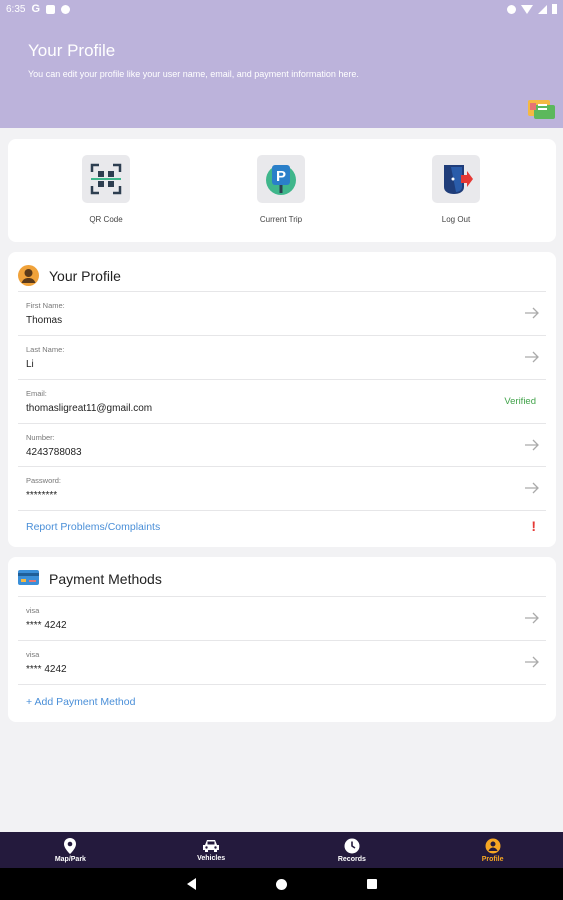 This screenshot has width=563, height=900. Describe the element at coordinates (282, 684) in the screenshot. I see `add-payment-divider` at that location.